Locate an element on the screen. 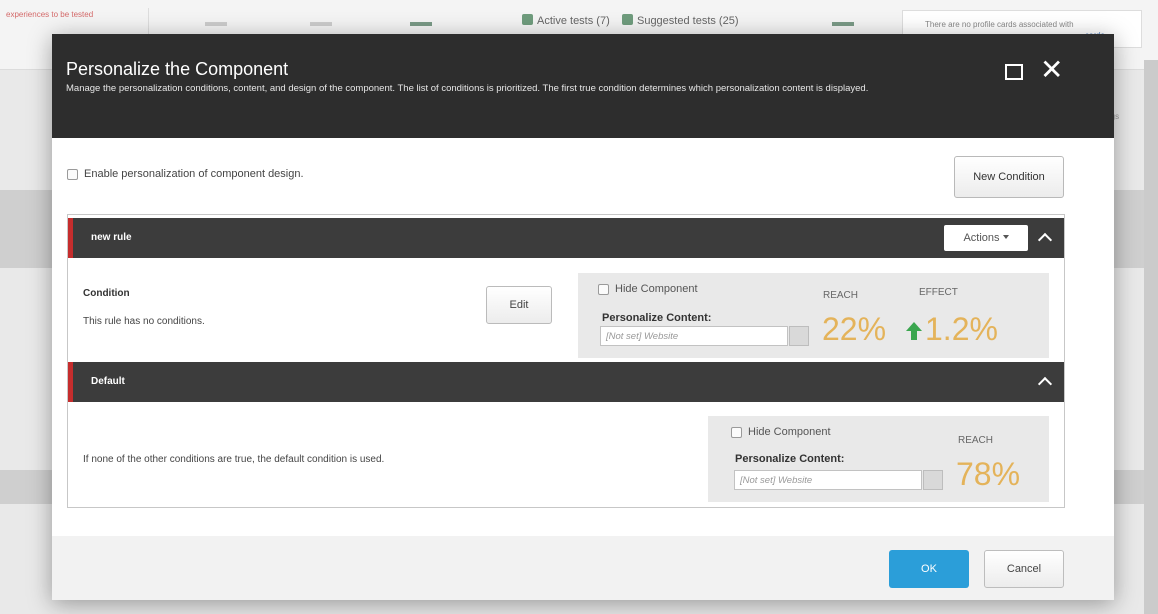 This screenshot has height=614, width=1158. rule-name: new rule is located at coordinates (111, 237).